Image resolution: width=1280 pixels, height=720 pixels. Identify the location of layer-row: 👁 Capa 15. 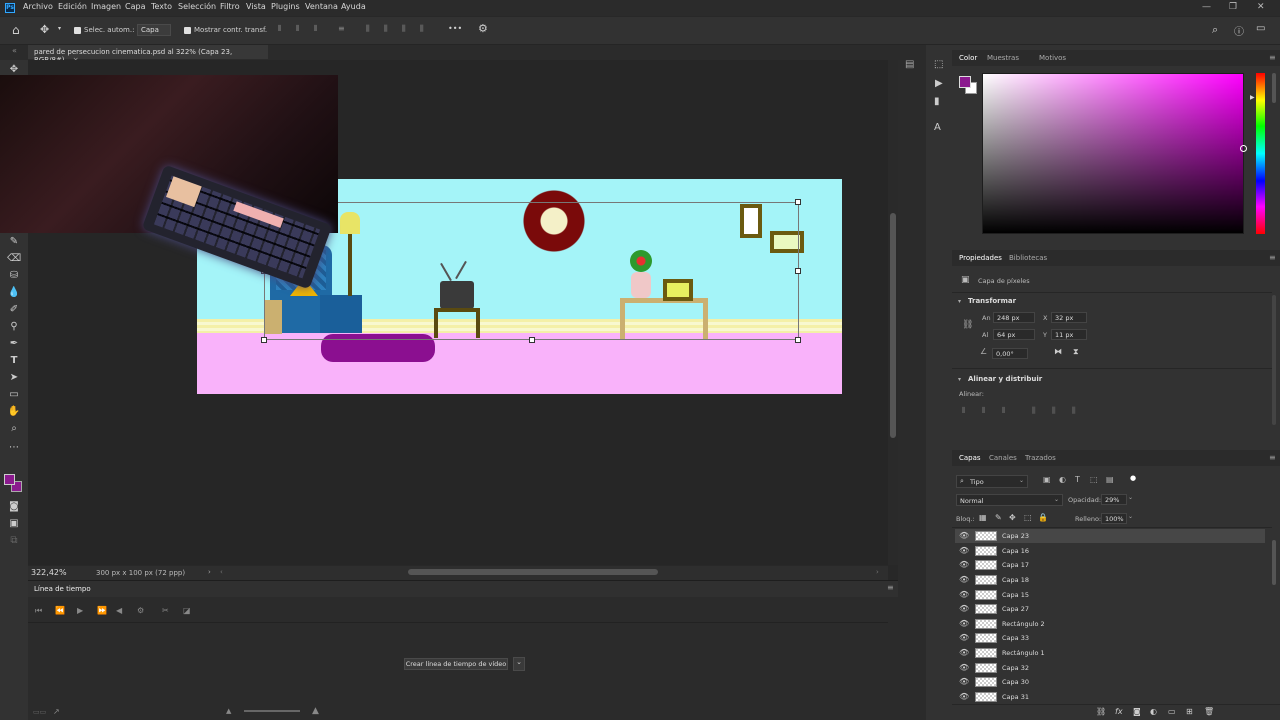
(1110, 595).